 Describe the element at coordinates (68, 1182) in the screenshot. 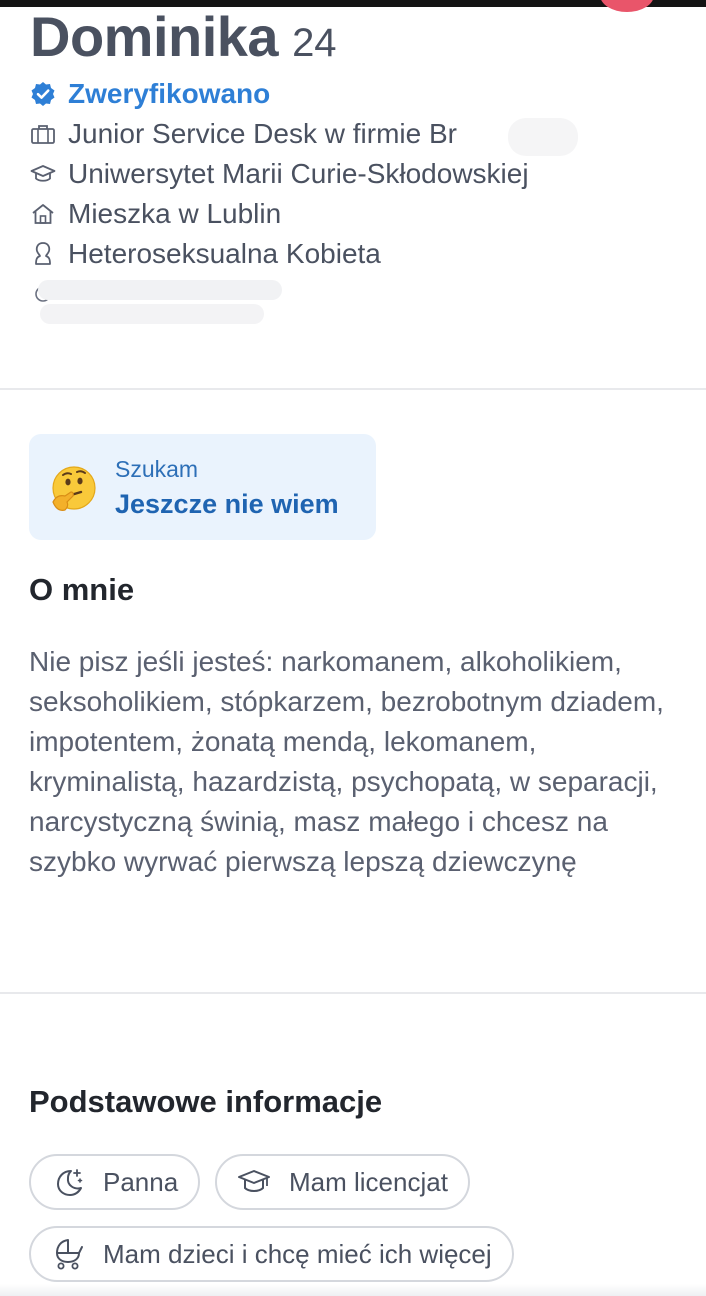

I see `moon-stars-icon` at that location.